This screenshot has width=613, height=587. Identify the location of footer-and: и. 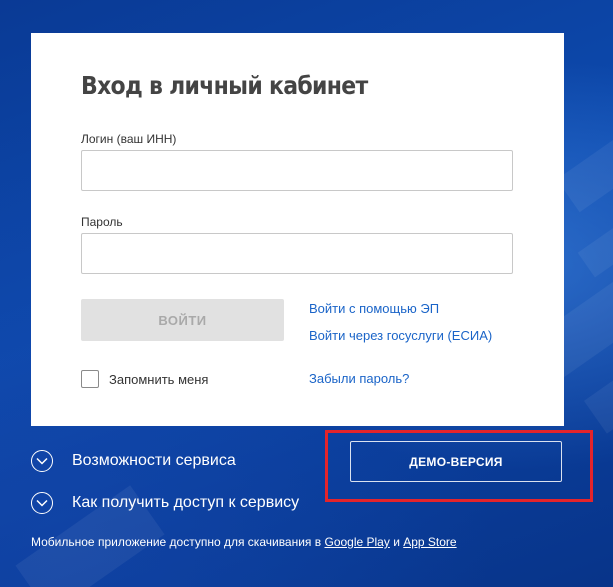
(396, 542).